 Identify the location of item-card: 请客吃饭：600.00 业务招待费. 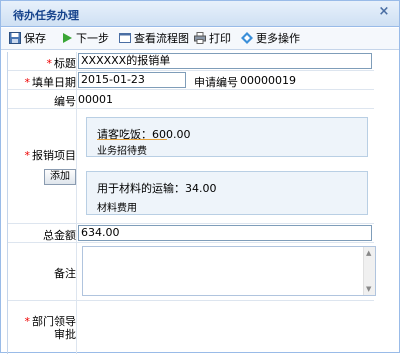
(227, 137).